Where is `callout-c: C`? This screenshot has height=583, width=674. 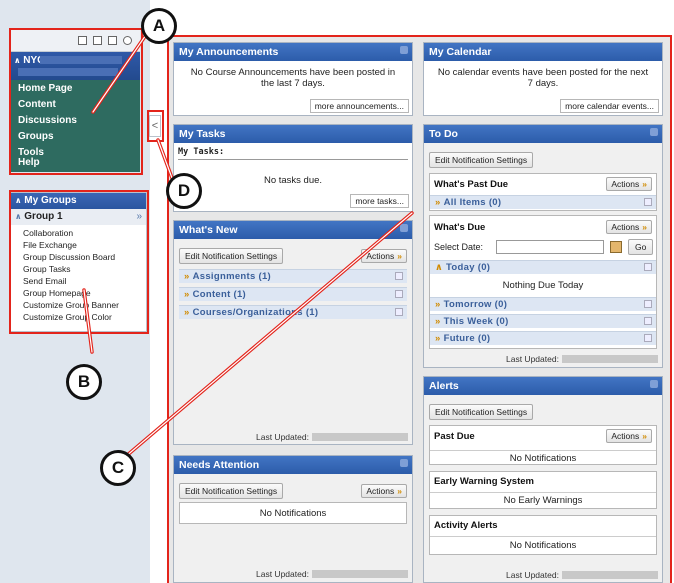
callout-c: C is located at coordinates (118, 468).